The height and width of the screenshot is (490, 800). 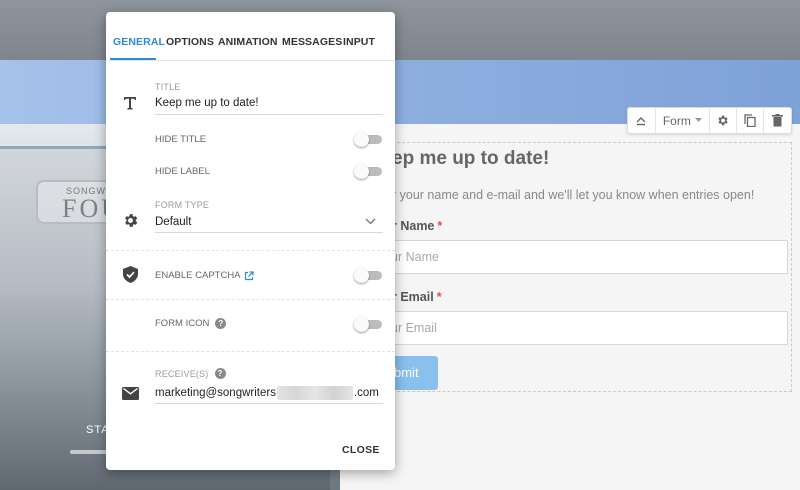 I want to click on copy-icon, so click(x=750, y=120).